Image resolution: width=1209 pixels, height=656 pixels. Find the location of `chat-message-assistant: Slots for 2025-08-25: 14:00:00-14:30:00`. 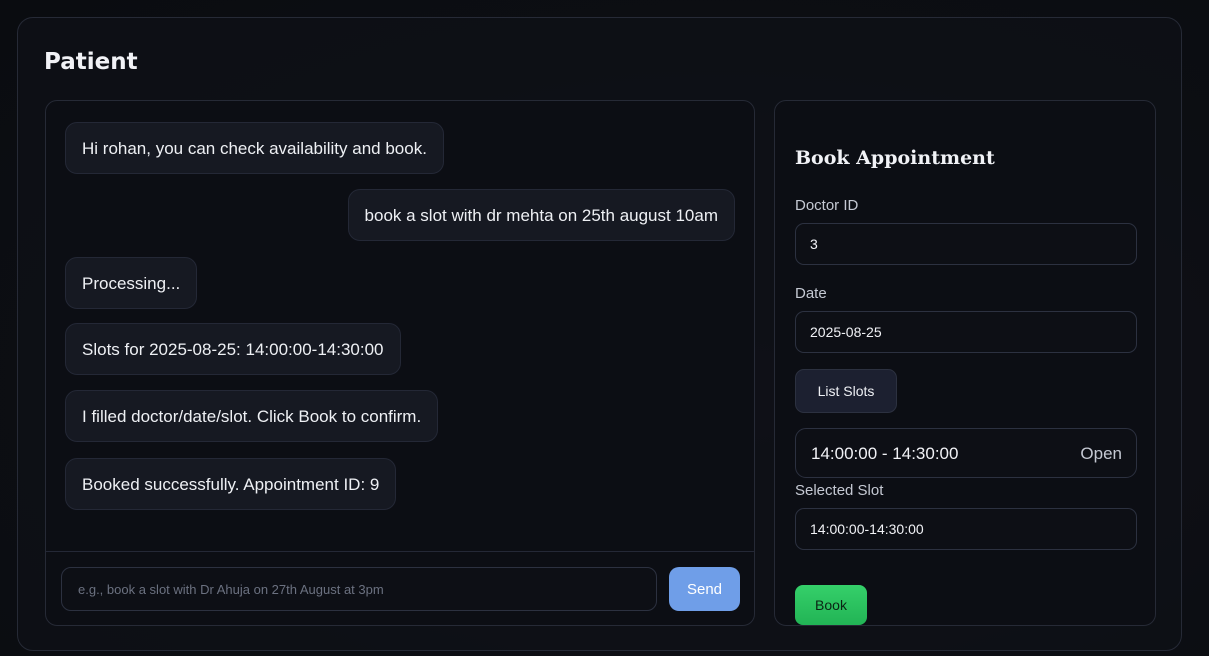

chat-message-assistant: Slots for 2025-08-25: 14:00:00-14:30:00 is located at coordinates (233, 349).